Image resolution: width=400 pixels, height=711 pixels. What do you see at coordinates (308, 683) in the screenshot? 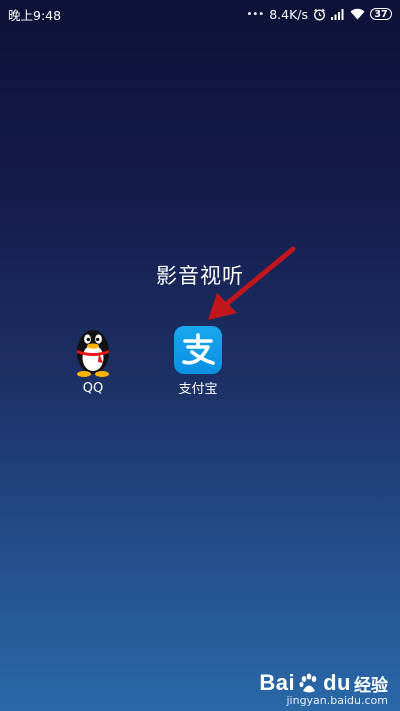
I see `baidu-paw-icon` at bounding box center [308, 683].